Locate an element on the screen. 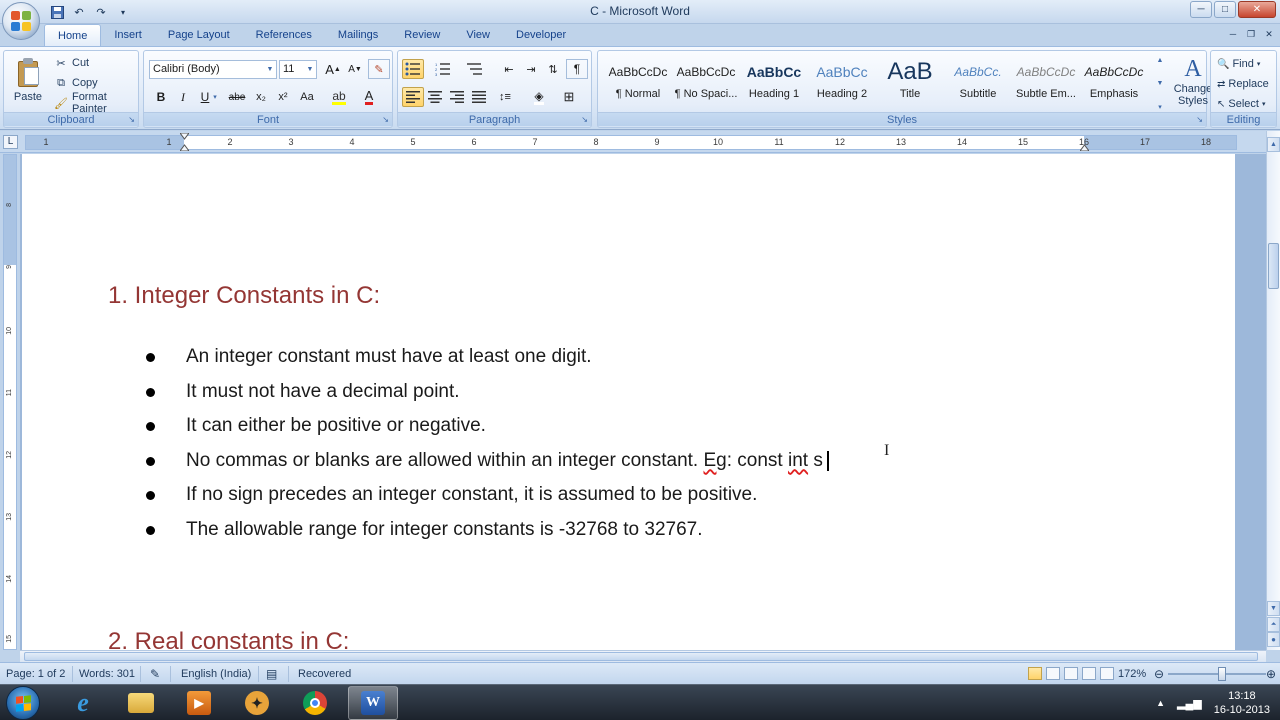 This screenshot has height=720, width=1280. full-screen-reading-button is located at coordinates (1053, 673).